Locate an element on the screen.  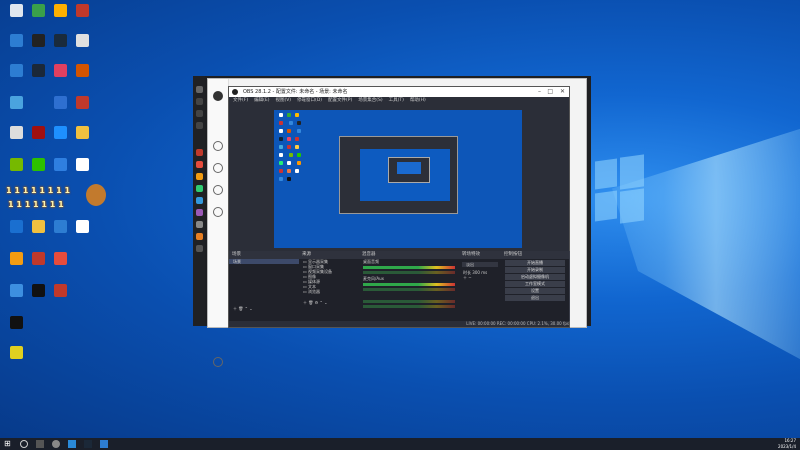
taskbar-edge-icon is located at coordinates (72, 444).